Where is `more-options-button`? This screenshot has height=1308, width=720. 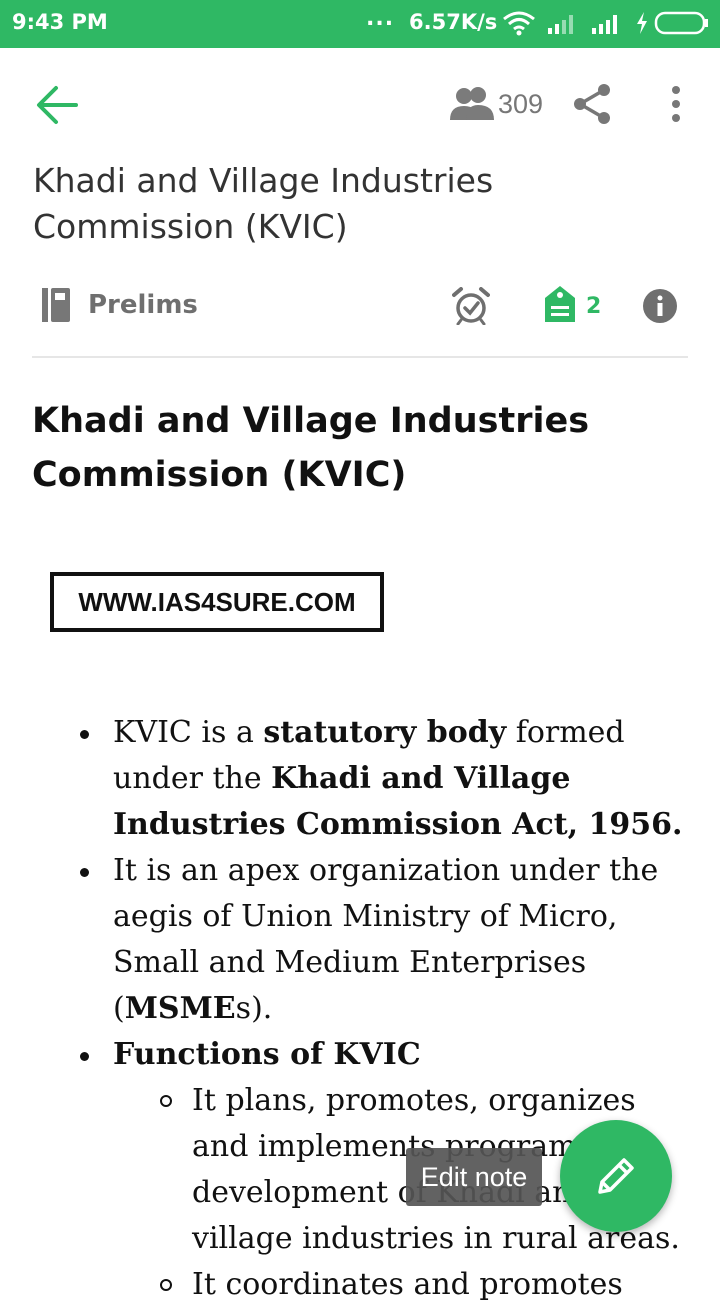 more-options-button is located at coordinates (676, 104).